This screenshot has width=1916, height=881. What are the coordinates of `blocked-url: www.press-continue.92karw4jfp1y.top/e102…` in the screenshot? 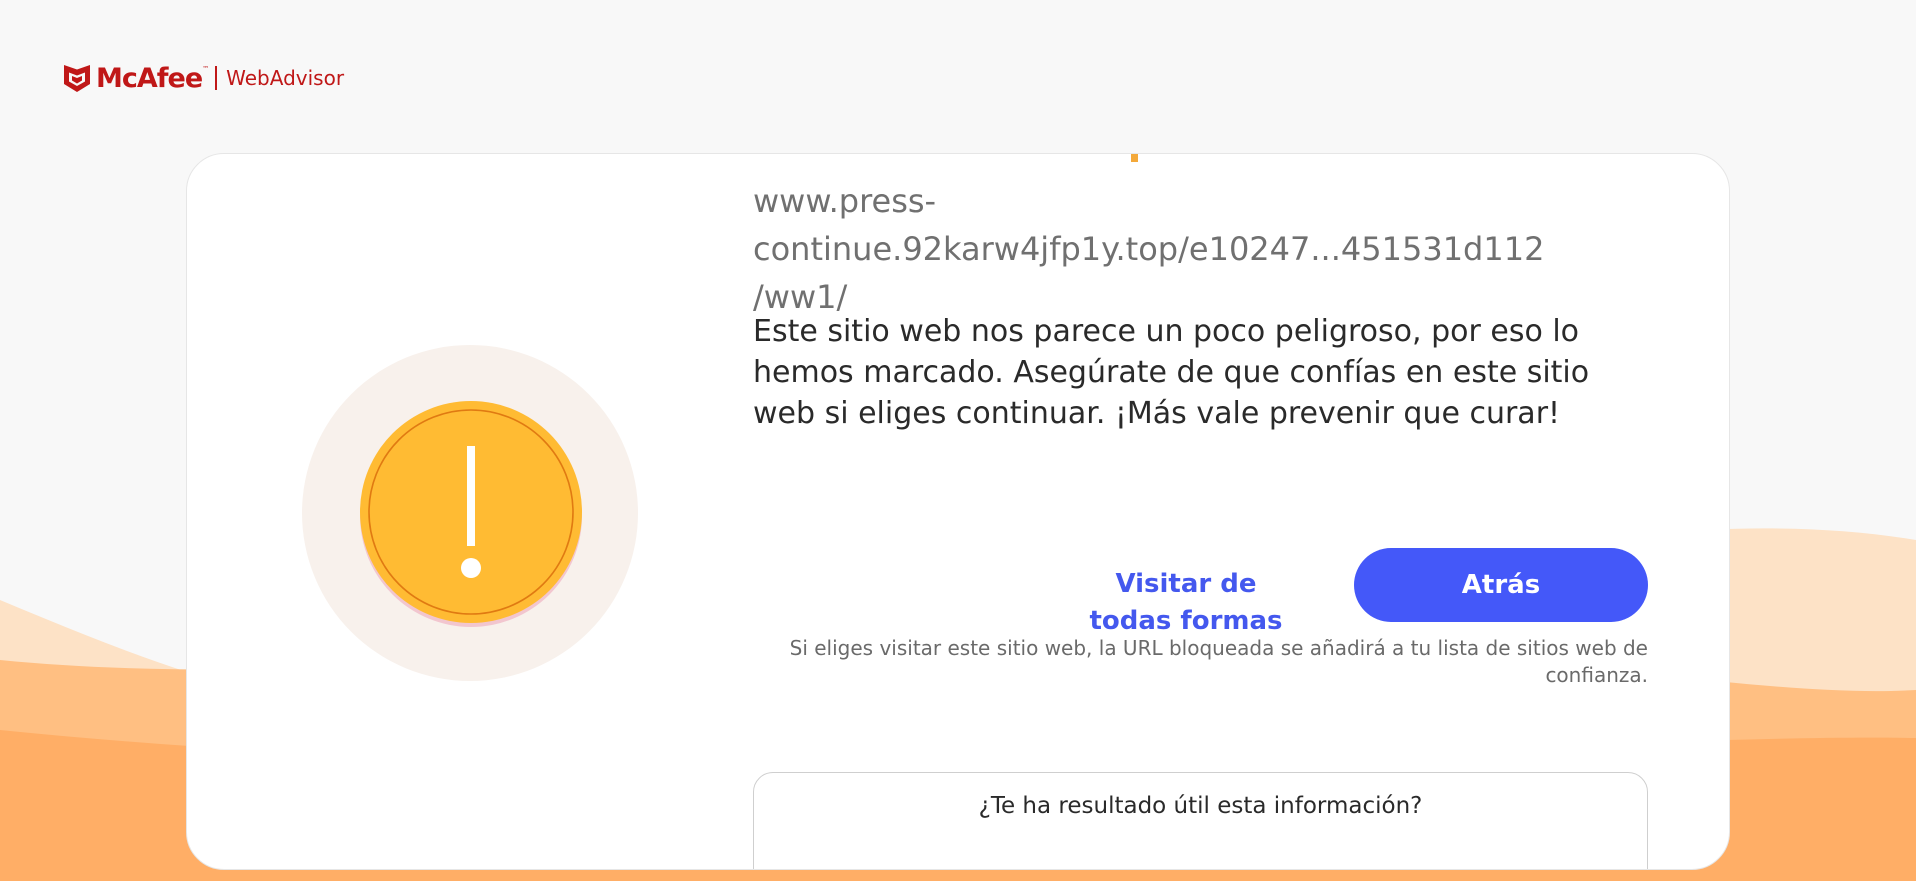 It's located at (1149, 249).